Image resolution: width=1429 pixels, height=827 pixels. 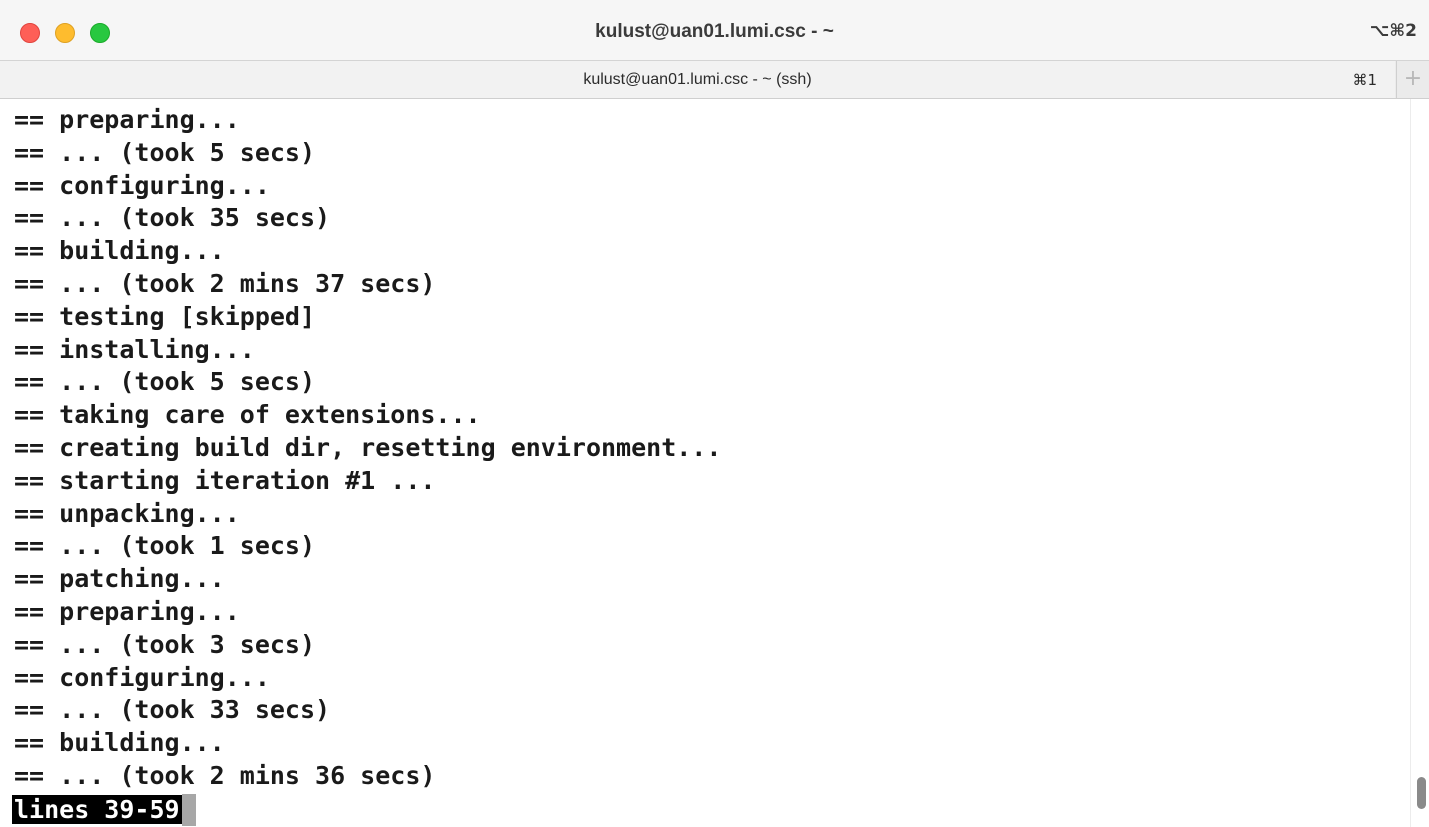 I want to click on terminal-line: == ... (took 1 secs), so click(x=165, y=546).